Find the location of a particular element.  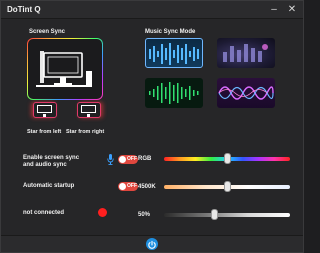

brightness-slider-thumb is located at coordinates (214, 214).